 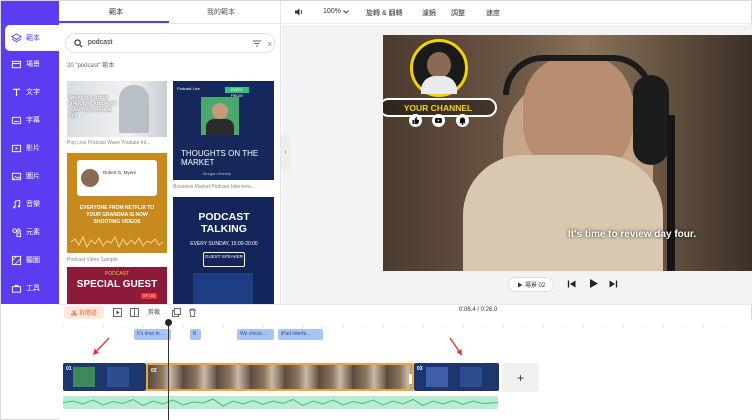 I want to click on sidebar-item-scenes: 場景, so click(x=30, y=64).